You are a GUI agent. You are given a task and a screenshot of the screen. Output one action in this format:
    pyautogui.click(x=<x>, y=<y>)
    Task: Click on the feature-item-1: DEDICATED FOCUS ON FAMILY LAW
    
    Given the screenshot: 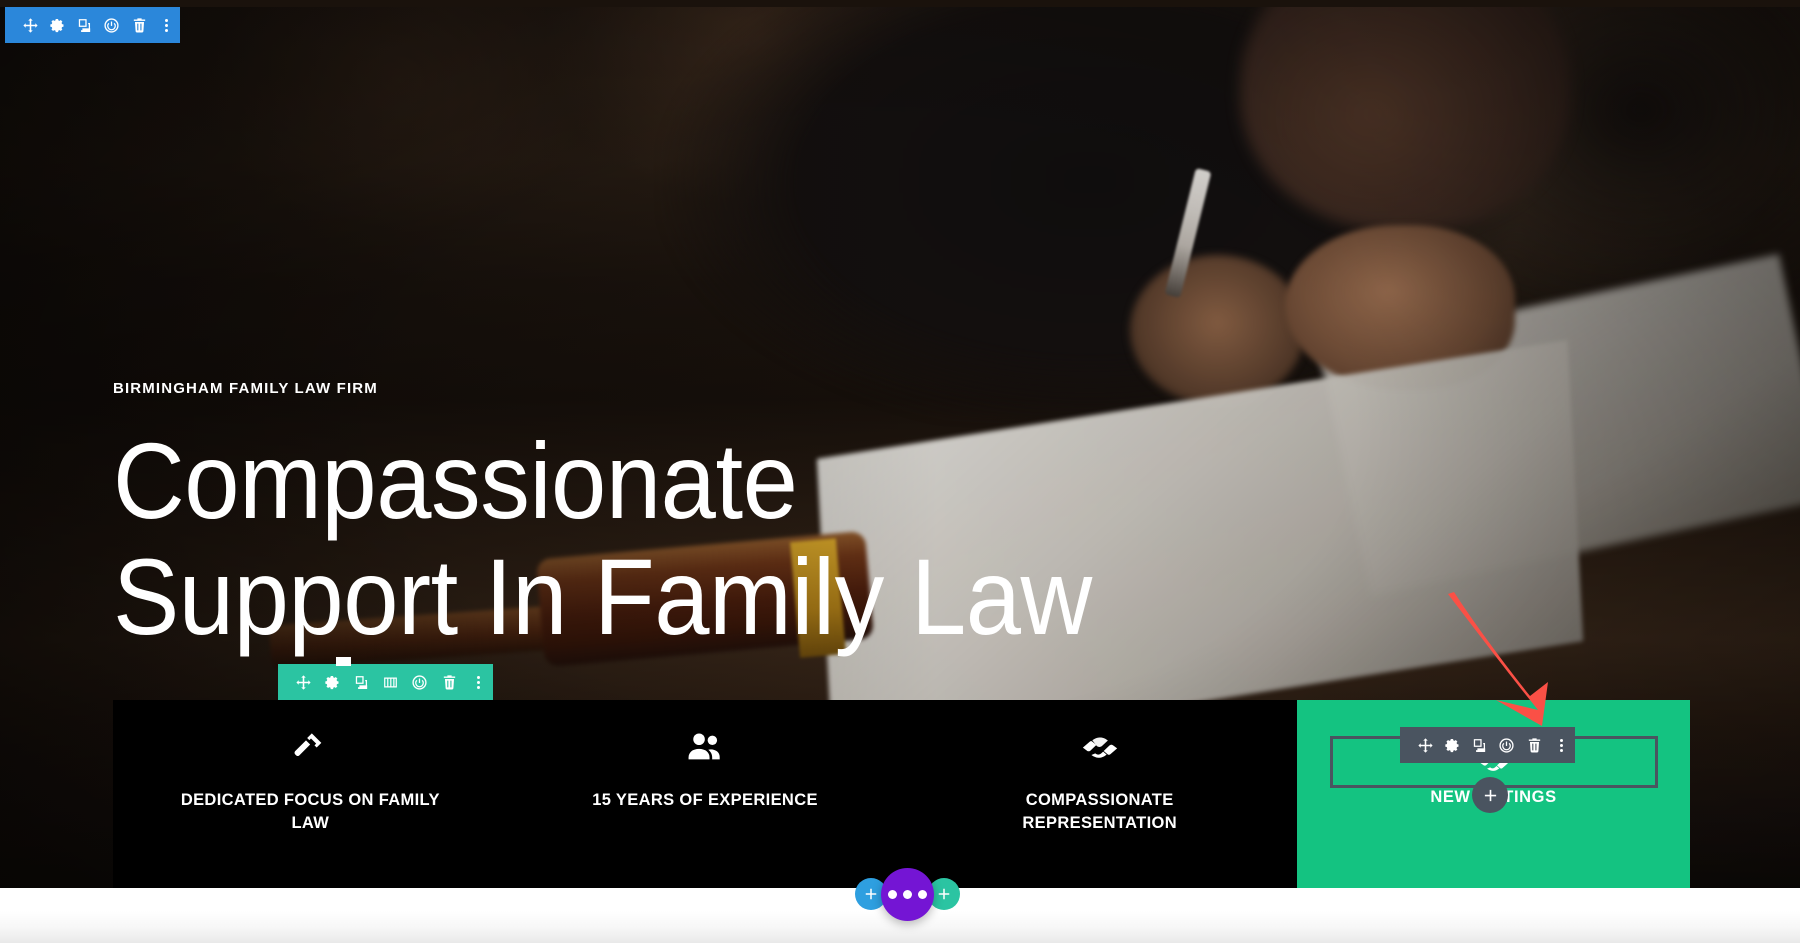 What is the action you would take?
    pyautogui.click(x=310, y=794)
    